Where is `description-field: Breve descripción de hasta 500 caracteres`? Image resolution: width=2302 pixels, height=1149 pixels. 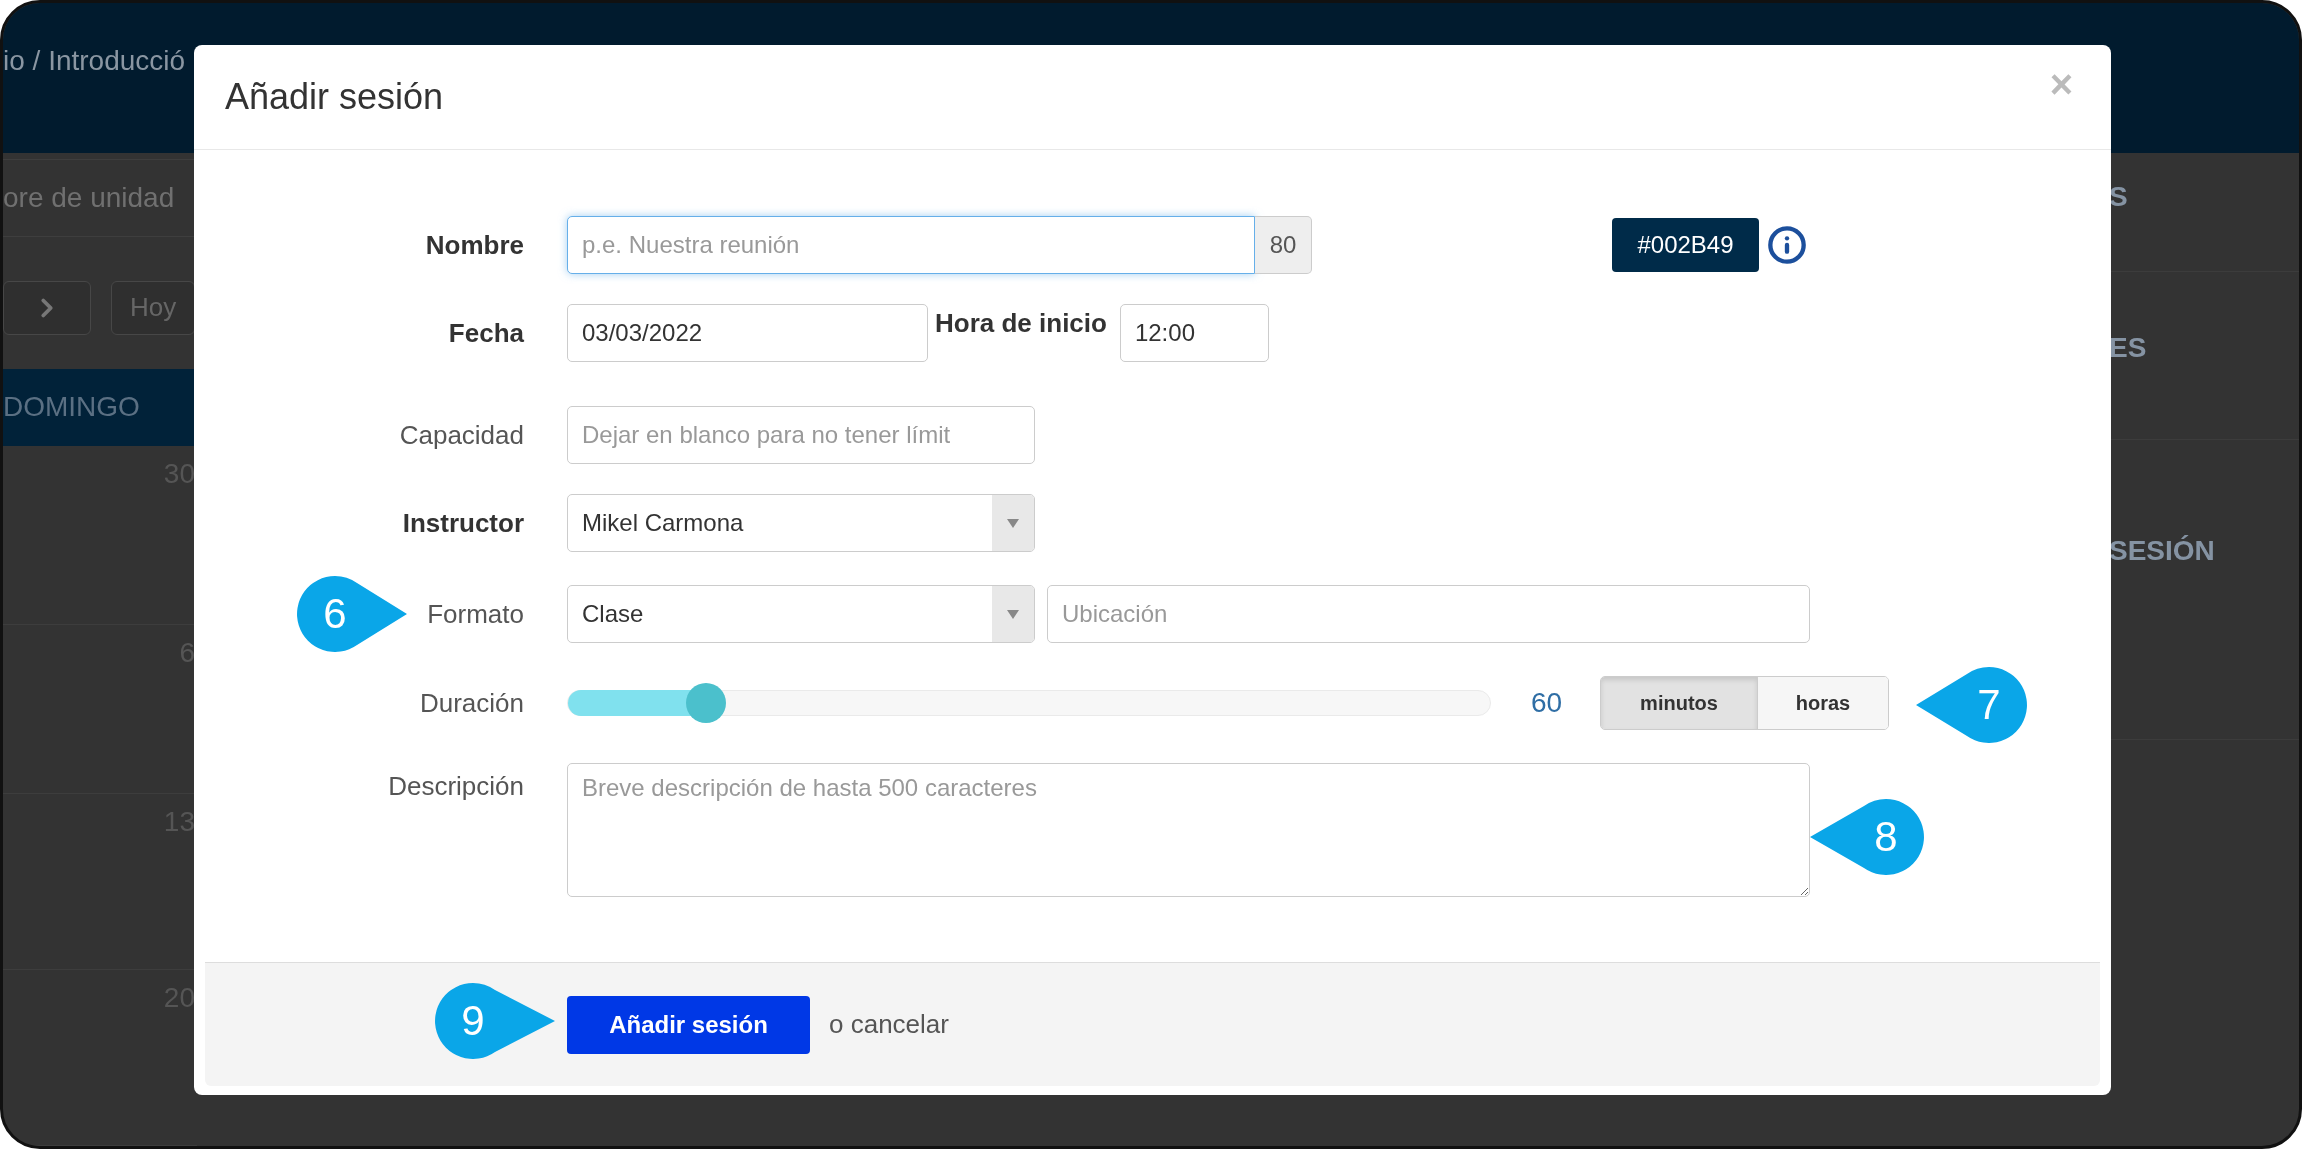 description-field: Breve descripción de hasta 500 caracteres is located at coordinates (1188, 830).